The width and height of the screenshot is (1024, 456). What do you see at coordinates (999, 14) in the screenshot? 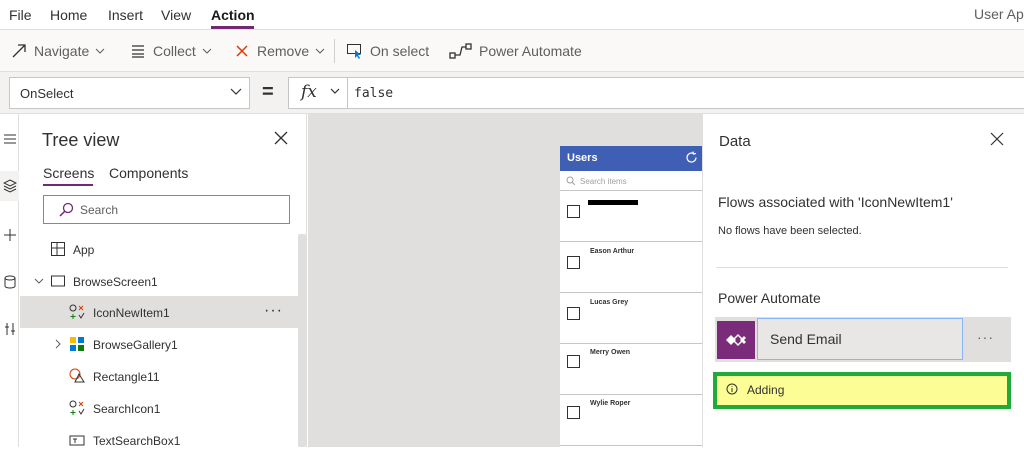
I see `app-title: User Ap` at bounding box center [999, 14].